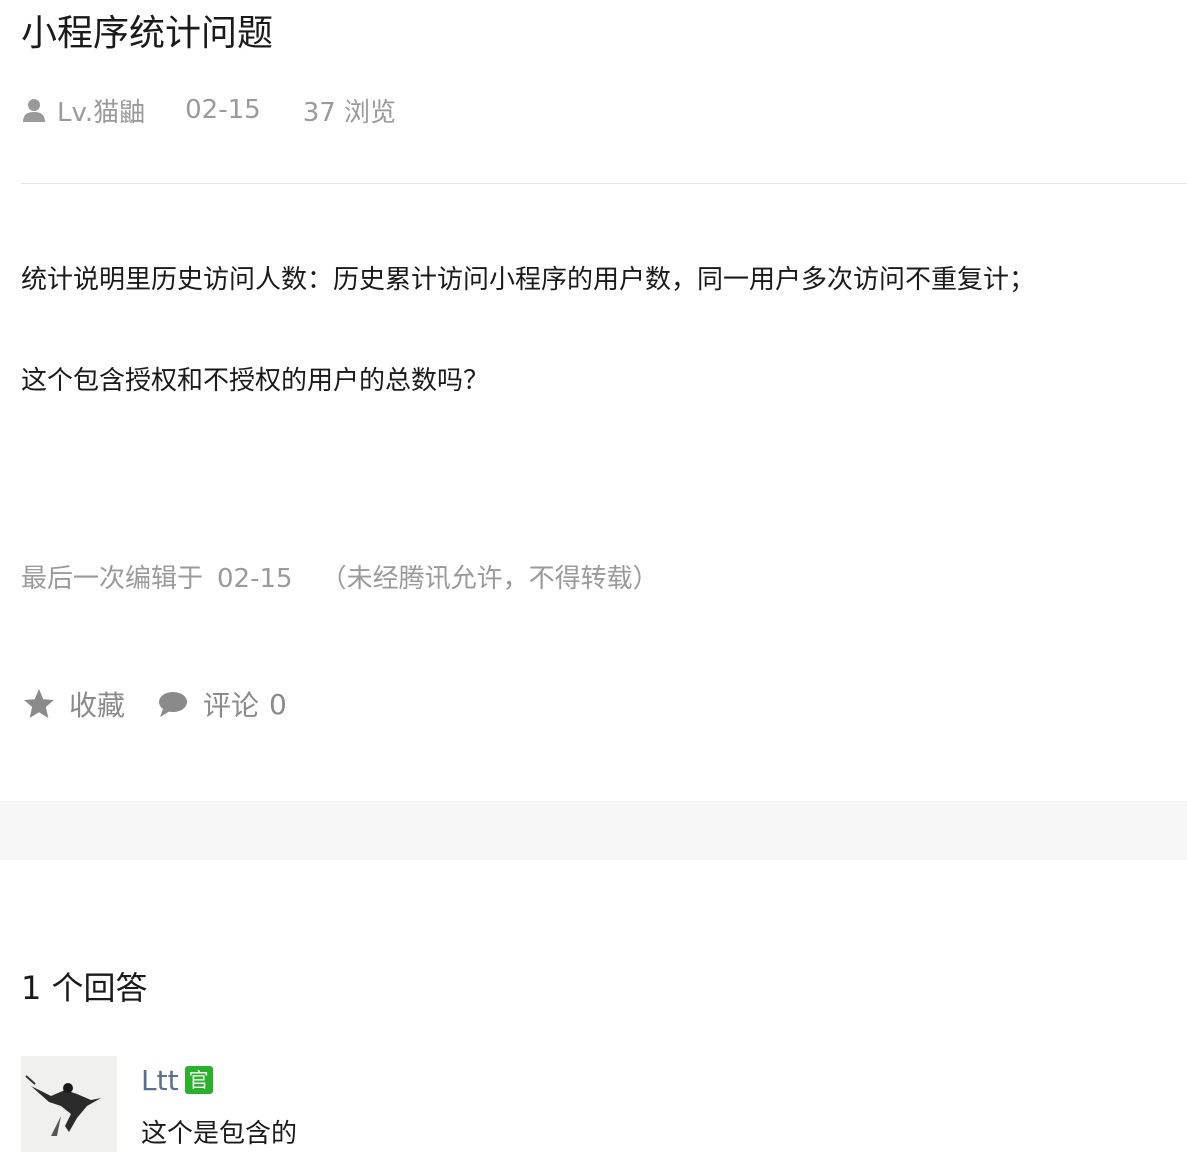 Image resolution: width=1187 pixels, height=1154 pixels. I want to click on post-date: 02-15, so click(223, 110).